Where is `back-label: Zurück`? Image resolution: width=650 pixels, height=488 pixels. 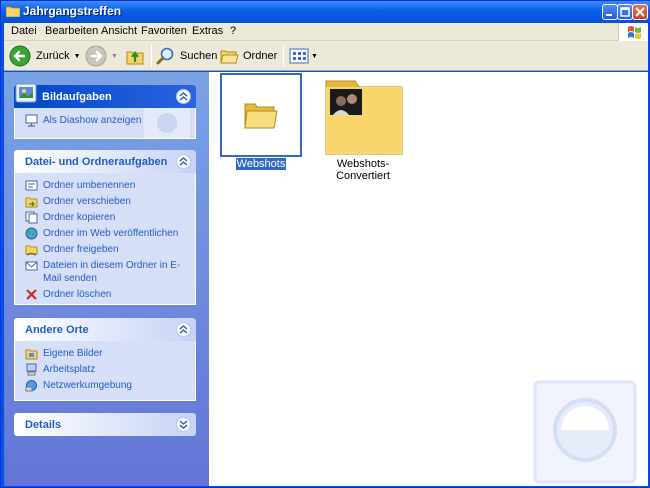 back-label: Zurück is located at coordinates (53, 56).